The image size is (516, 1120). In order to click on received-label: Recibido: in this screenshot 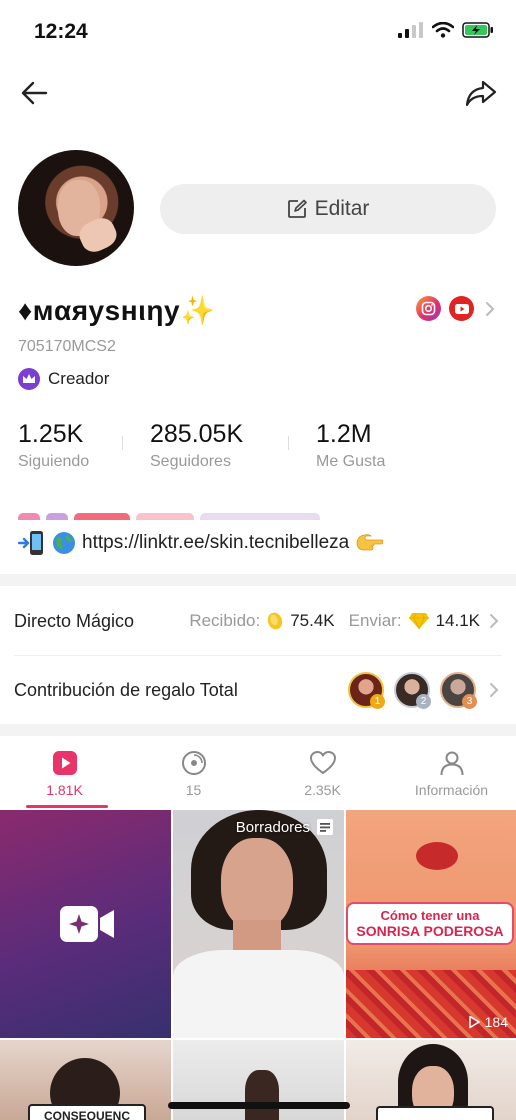, I will do `click(225, 620)`.